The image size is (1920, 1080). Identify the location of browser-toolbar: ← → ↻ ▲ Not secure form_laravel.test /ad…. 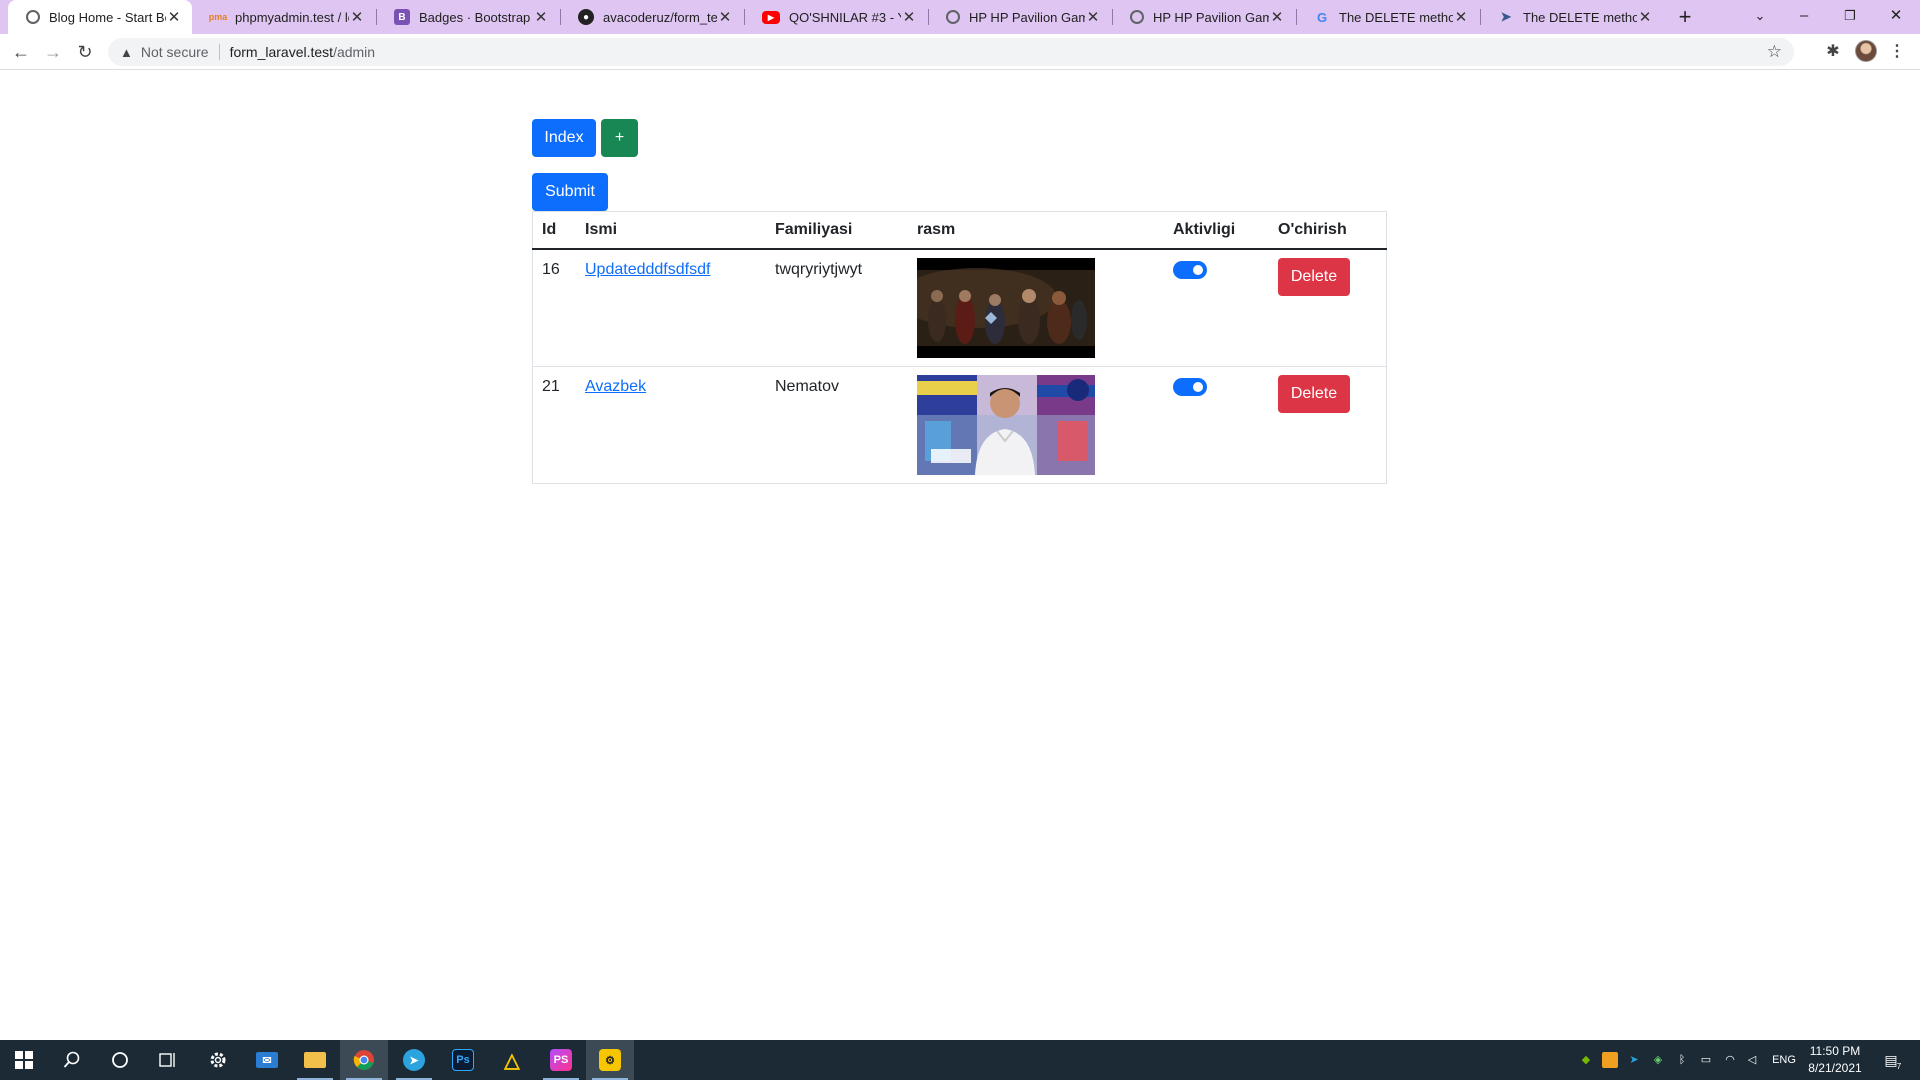
(960, 52).